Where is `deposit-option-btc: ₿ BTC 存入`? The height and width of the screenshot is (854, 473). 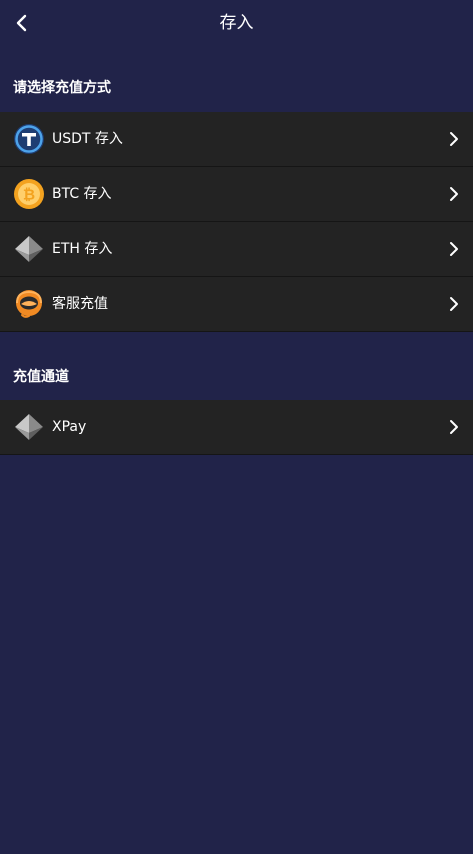
deposit-option-btc: ₿ BTC 存入 is located at coordinates (236, 194).